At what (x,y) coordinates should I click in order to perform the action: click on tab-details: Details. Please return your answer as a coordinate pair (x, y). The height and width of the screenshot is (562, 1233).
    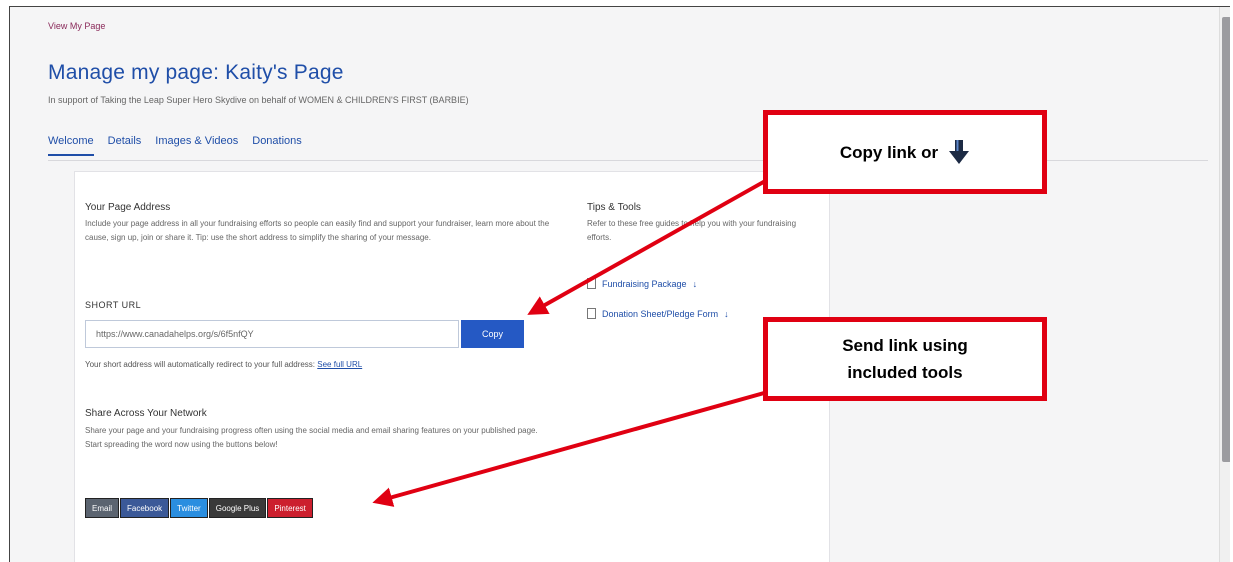
    Looking at the image, I should click on (125, 145).